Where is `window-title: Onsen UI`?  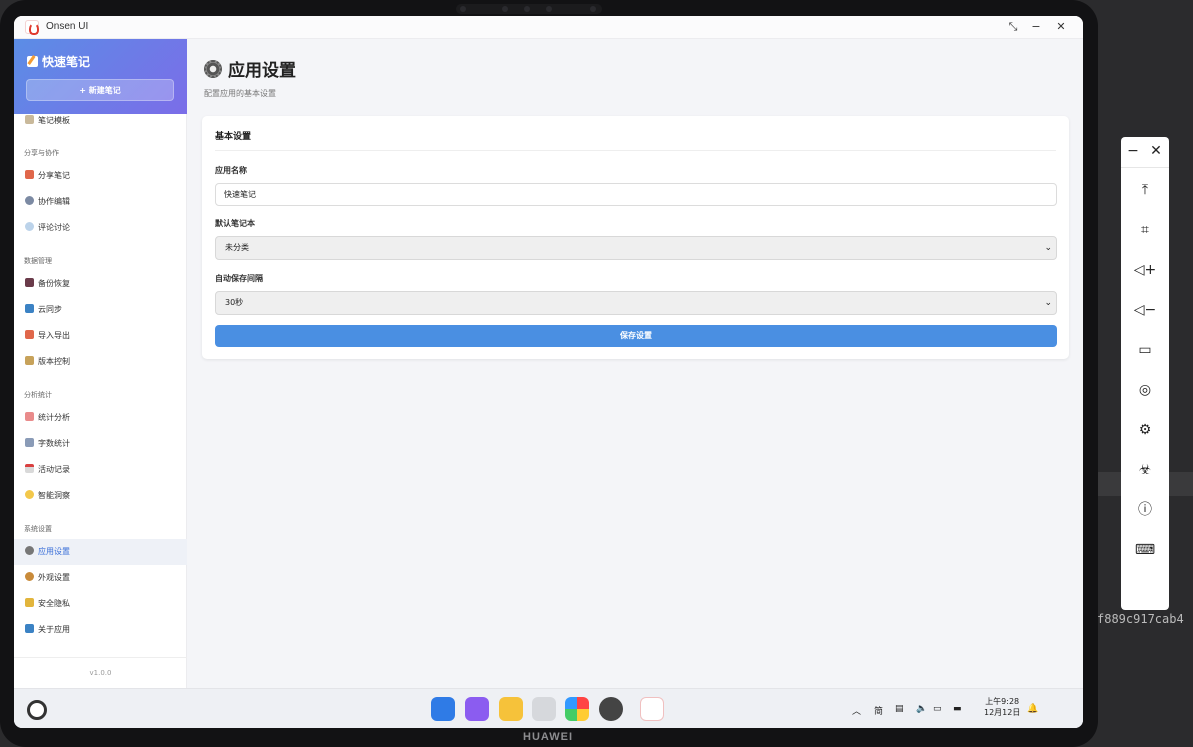
window-title: Onsen UI is located at coordinates (67, 26).